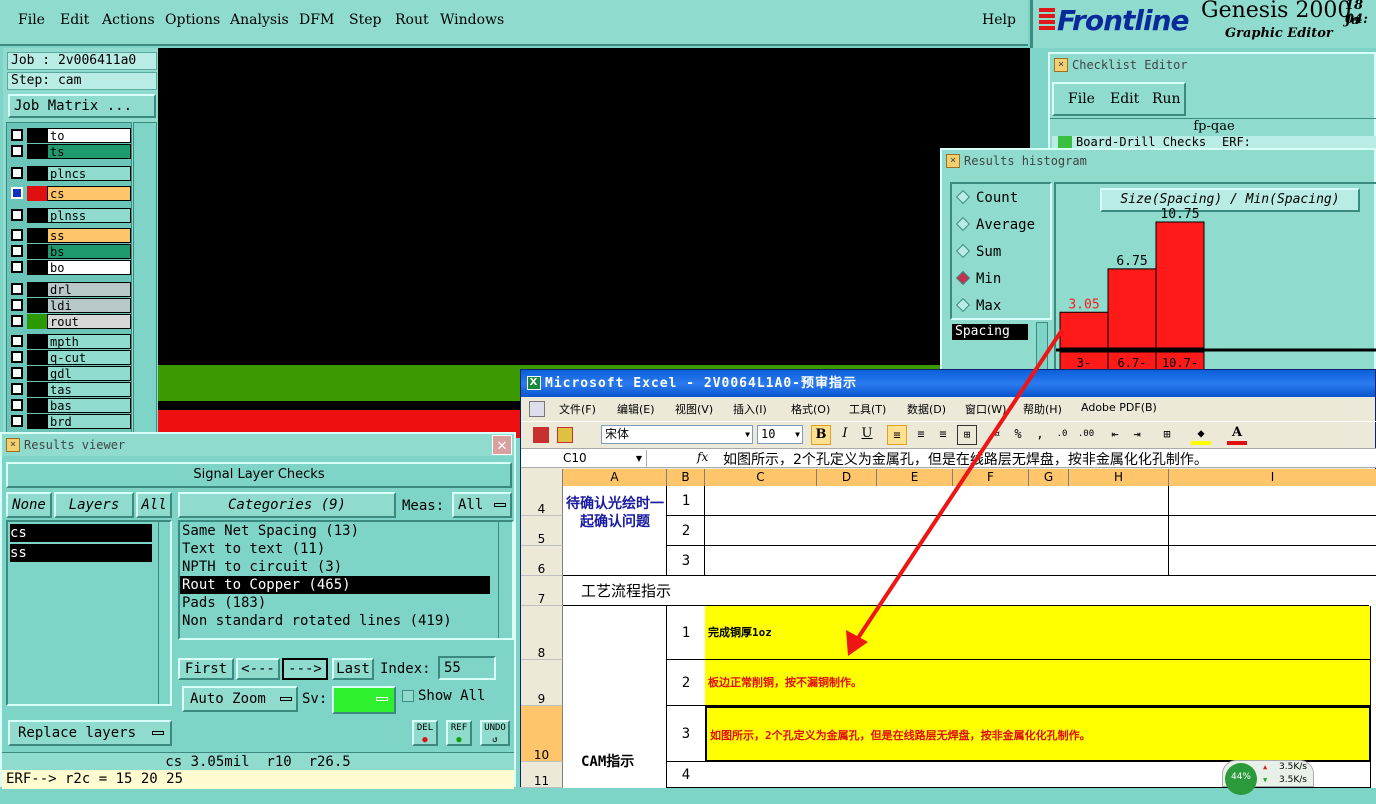 Image resolution: width=1376 pixels, height=804 pixels. Describe the element at coordinates (965, 459) in the screenshot. I see `formula-input: 如图所示，2个孔定义为金属孔，但是在线路层无焊盘，按非金属化化孔制作。` at that location.